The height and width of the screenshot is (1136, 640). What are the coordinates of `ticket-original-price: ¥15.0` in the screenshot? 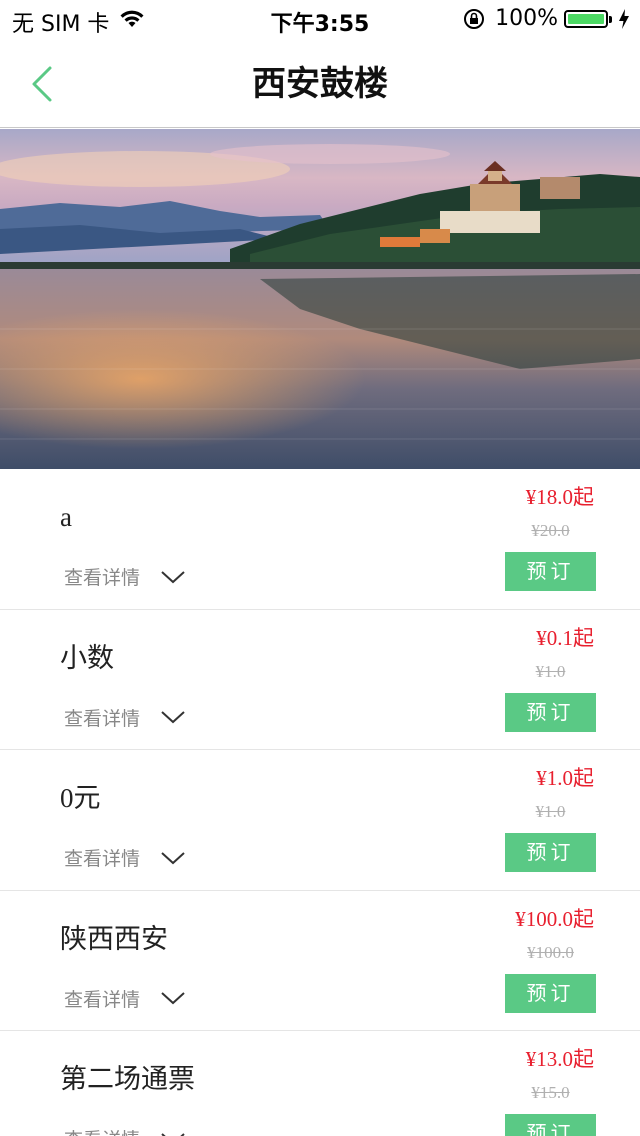 It's located at (550, 1092).